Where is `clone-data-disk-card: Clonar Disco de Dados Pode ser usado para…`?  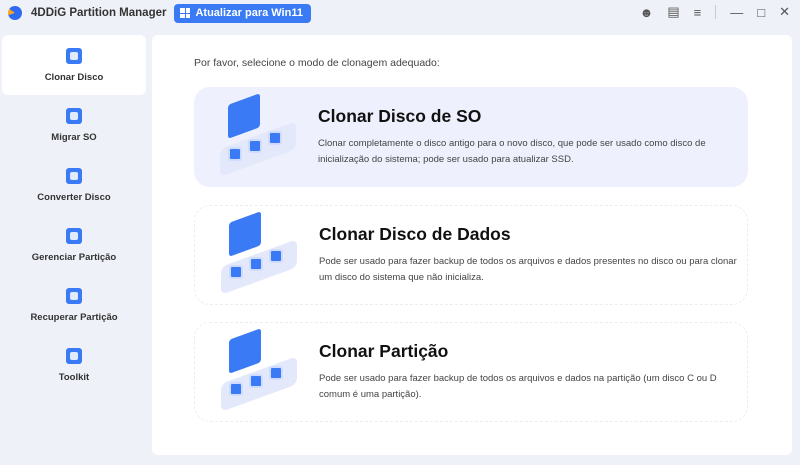 clone-data-disk-card: Clonar Disco de Dados Pode ser usado para… is located at coordinates (471, 255).